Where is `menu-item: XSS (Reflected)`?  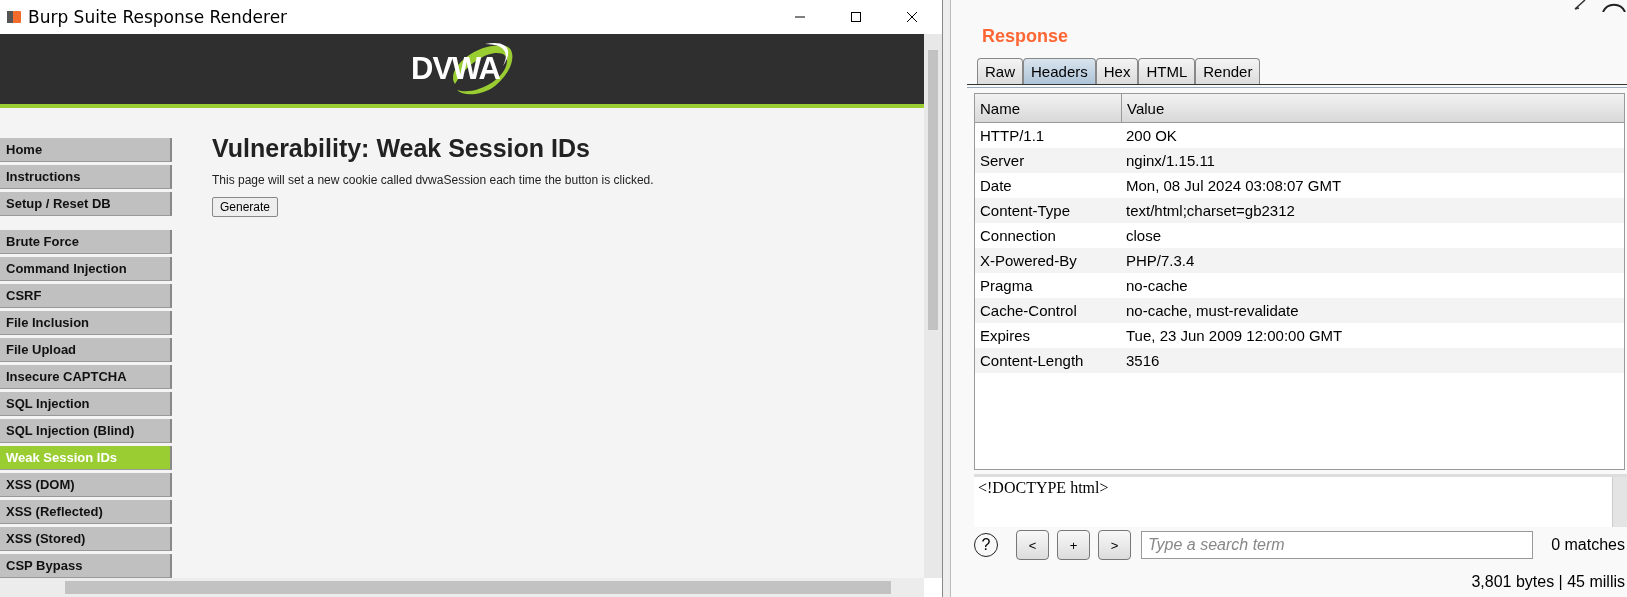 menu-item: XSS (Reflected) is located at coordinates (86, 512).